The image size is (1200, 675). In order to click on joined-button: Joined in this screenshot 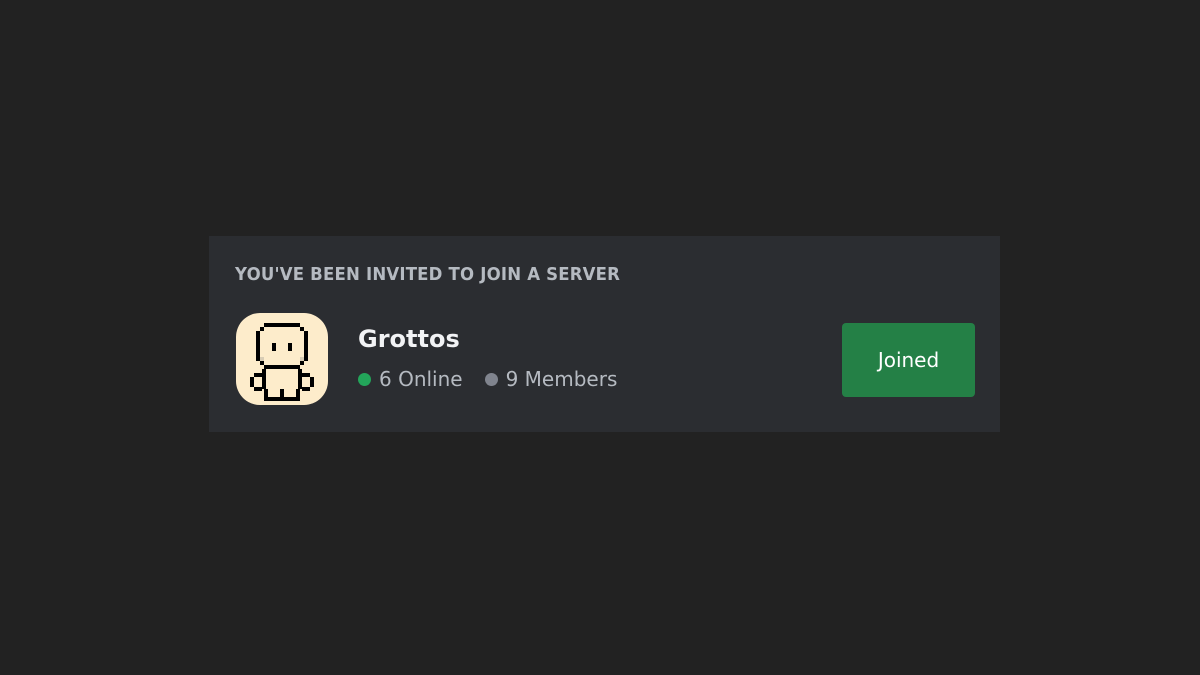, I will do `click(908, 360)`.